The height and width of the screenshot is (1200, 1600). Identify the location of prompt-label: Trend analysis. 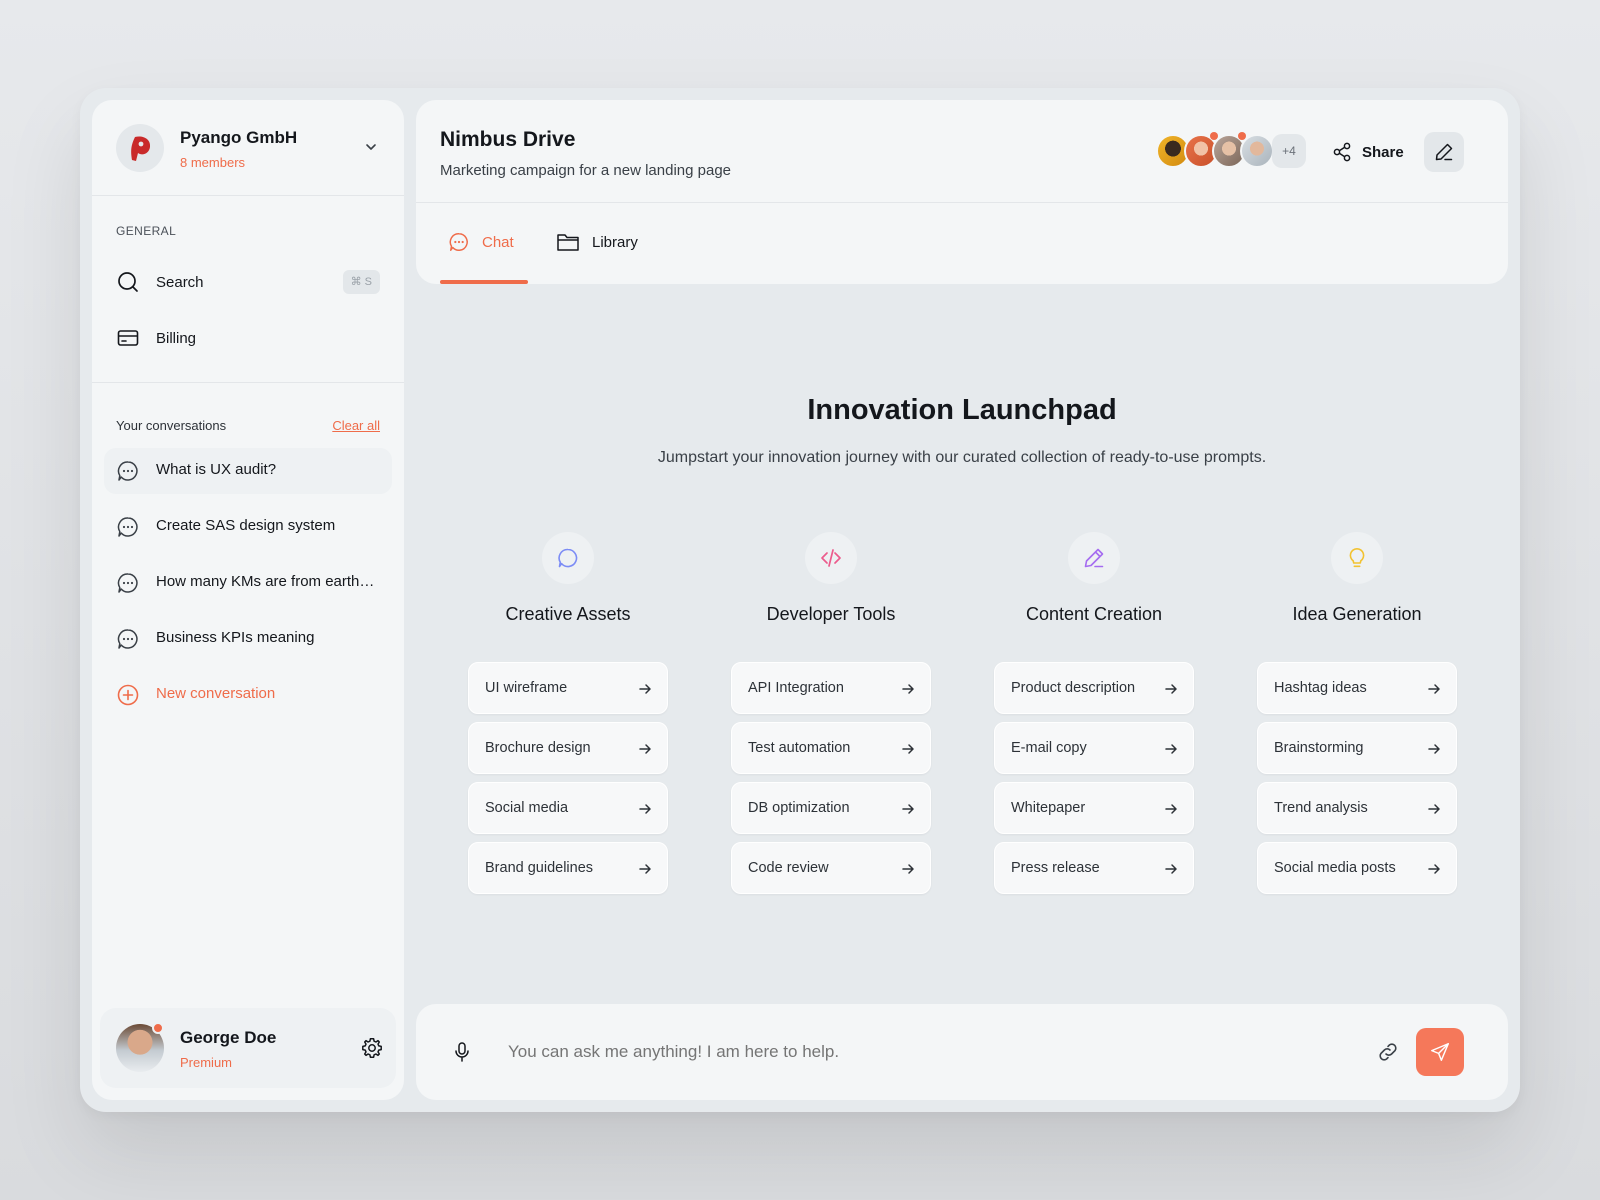
(1321, 808).